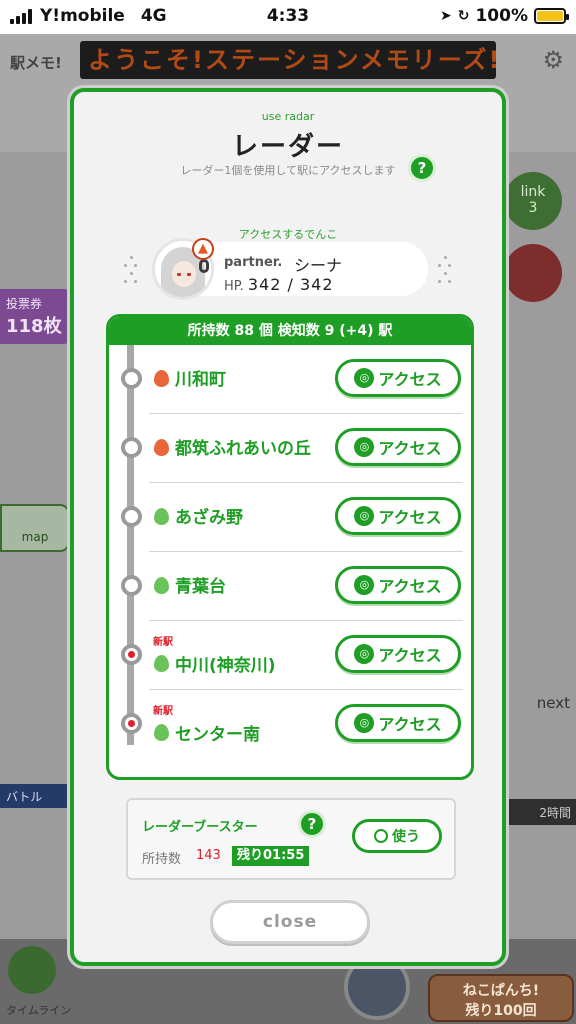 The width and height of the screenshot is (576, 1024). I want to click on radar-booster-panel: レーダーブースター ? 所持数 143 残り01:55 使う, so click(291, 839).